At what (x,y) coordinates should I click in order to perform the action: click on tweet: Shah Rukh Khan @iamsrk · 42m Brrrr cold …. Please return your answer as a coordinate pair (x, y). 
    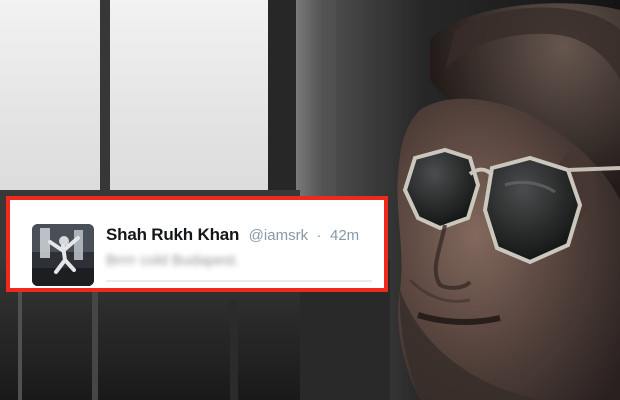
    Looking at the image, I should click on (197, 244).